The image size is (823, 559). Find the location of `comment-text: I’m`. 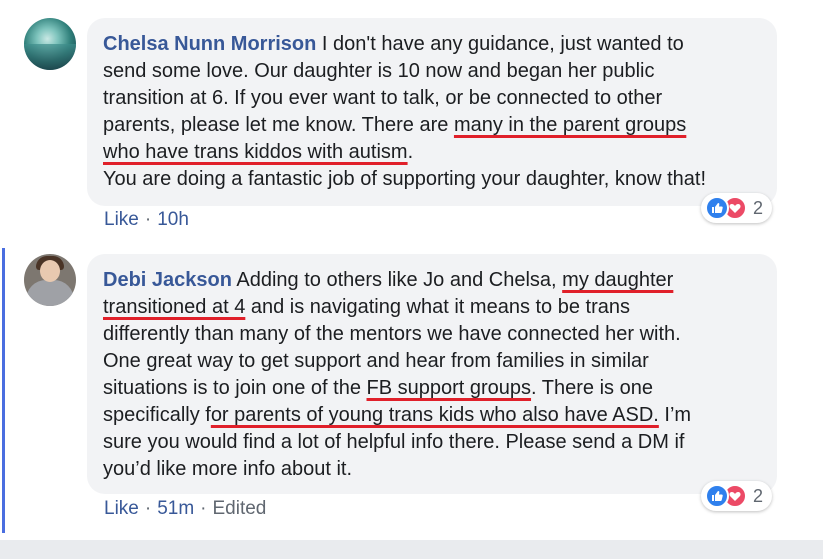

comment-text: I’m is located at coordinates (675, 415).